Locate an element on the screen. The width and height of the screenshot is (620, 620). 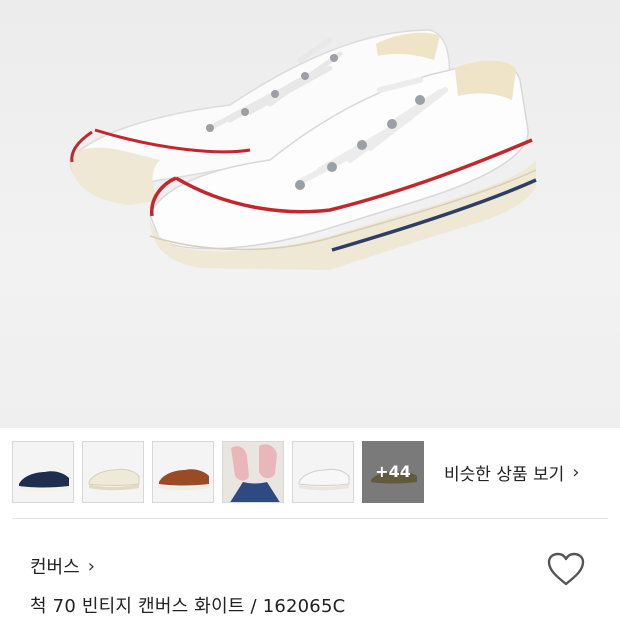
white-sneaker-thumbnail is located at coordinates (323, 472).